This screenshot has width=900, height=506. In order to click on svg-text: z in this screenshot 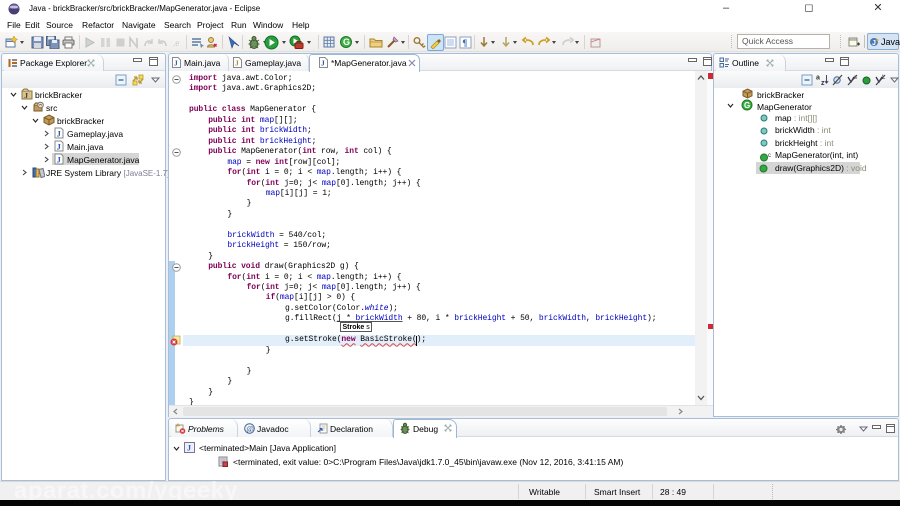, I will do `click(823, 83)`.